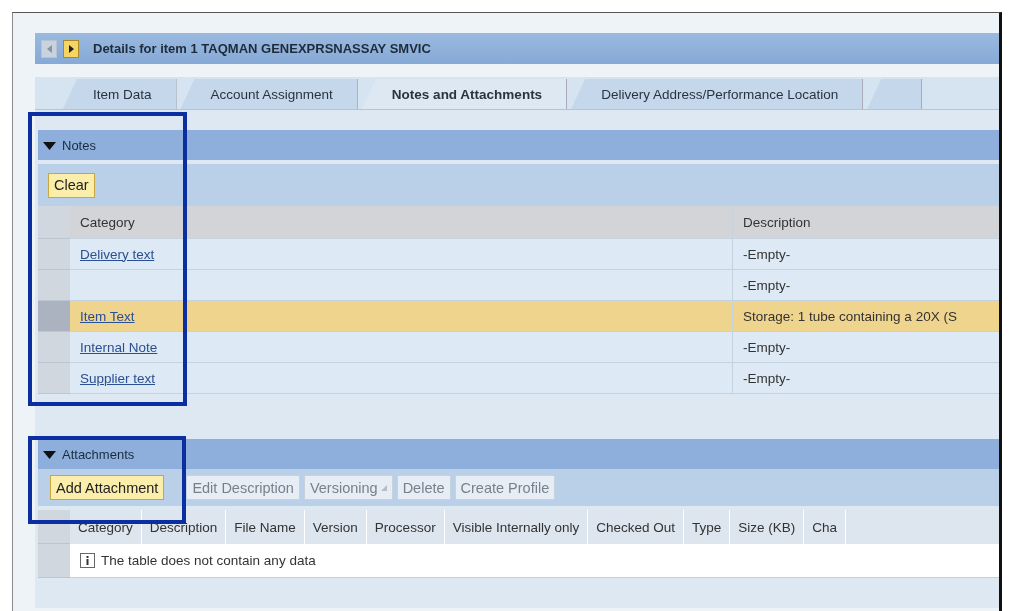 This screenshot has width=1013, height=611. I want to click on column-header: Description, so click(866, 222).